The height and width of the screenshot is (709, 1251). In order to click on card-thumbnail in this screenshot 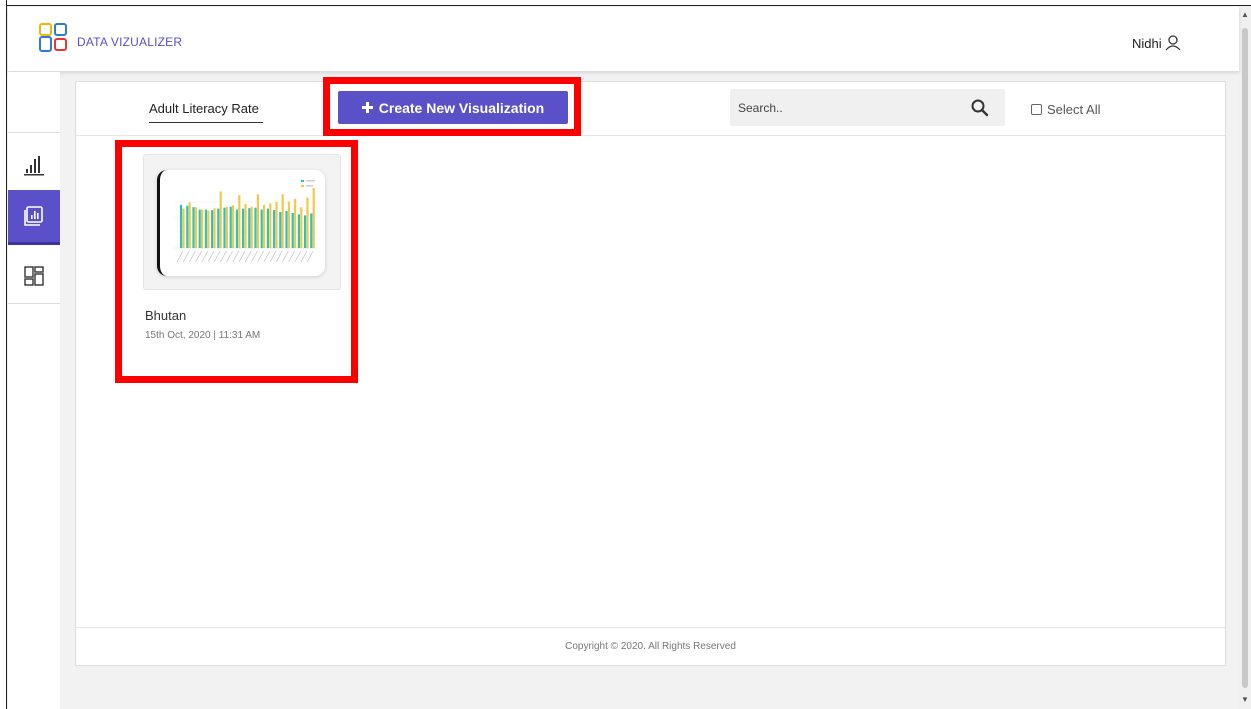, I will do `click(242, 222)`.